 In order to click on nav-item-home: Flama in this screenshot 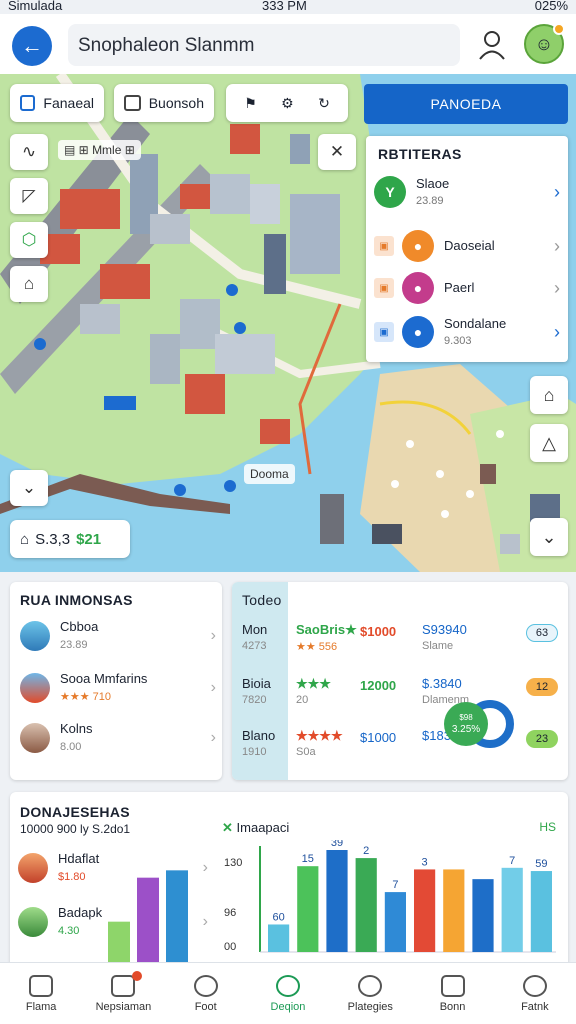, I will do `click(41, 993)`.